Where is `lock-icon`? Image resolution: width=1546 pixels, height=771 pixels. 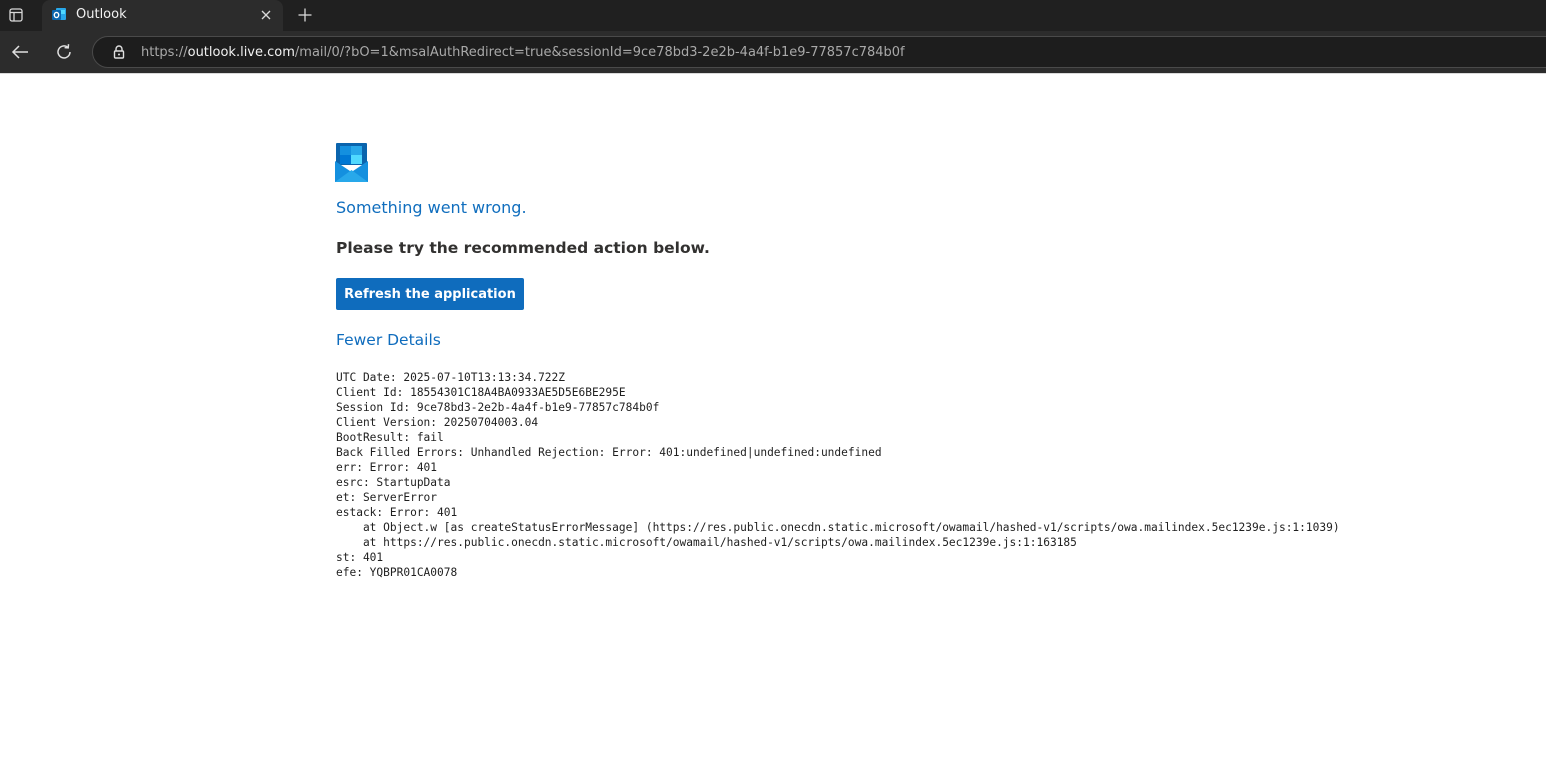
lock-icon is located at coordinates (119, 52).